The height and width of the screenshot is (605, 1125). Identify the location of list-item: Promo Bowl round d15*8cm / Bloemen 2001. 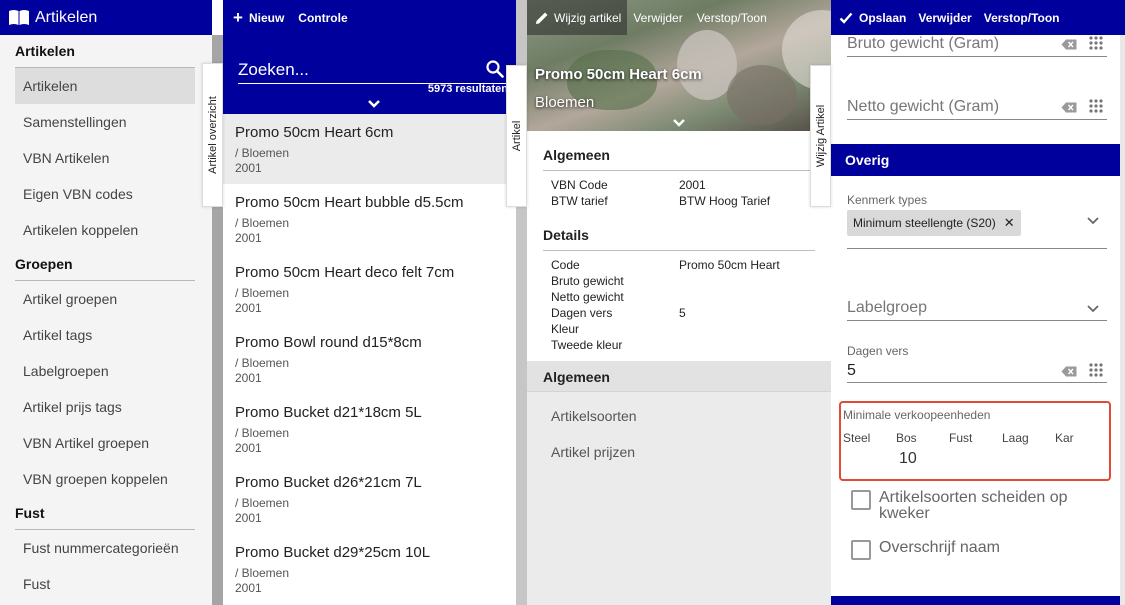
(369, 359).